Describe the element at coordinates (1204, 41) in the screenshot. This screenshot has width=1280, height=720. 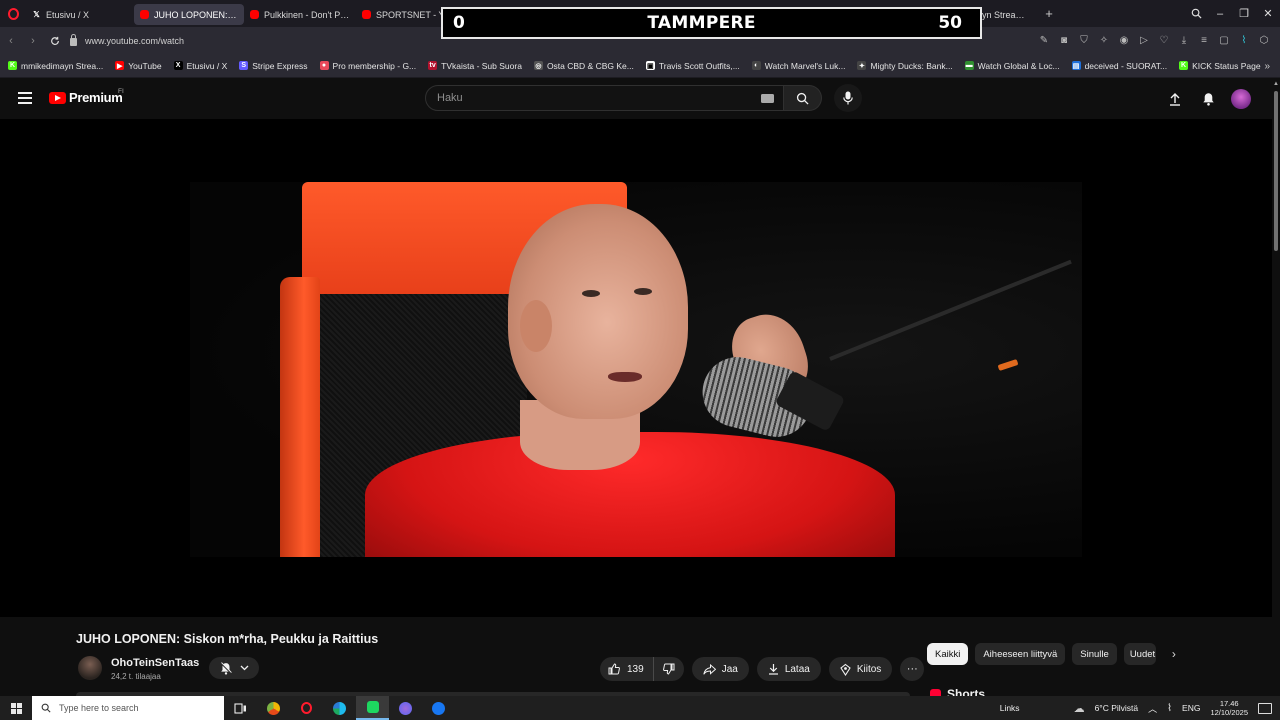
I see `menu-icon: ≡` at that location.